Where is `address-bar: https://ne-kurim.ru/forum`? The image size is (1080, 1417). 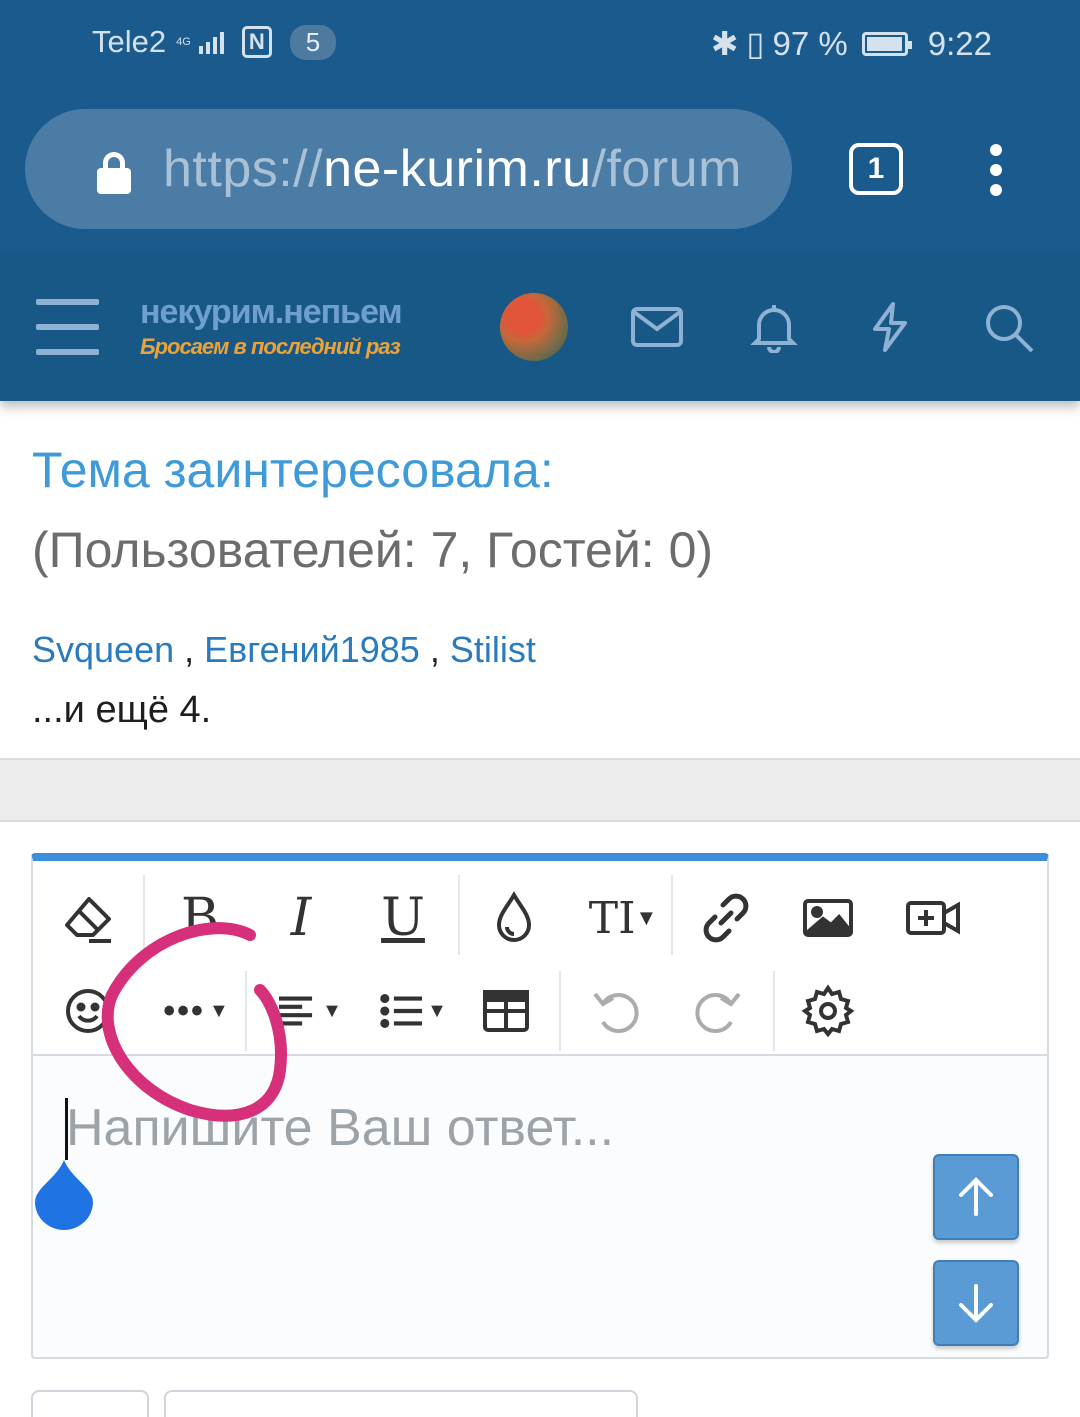 address-bar: https://ne-kurim.ru/forum is located at coordinates (408, 169).